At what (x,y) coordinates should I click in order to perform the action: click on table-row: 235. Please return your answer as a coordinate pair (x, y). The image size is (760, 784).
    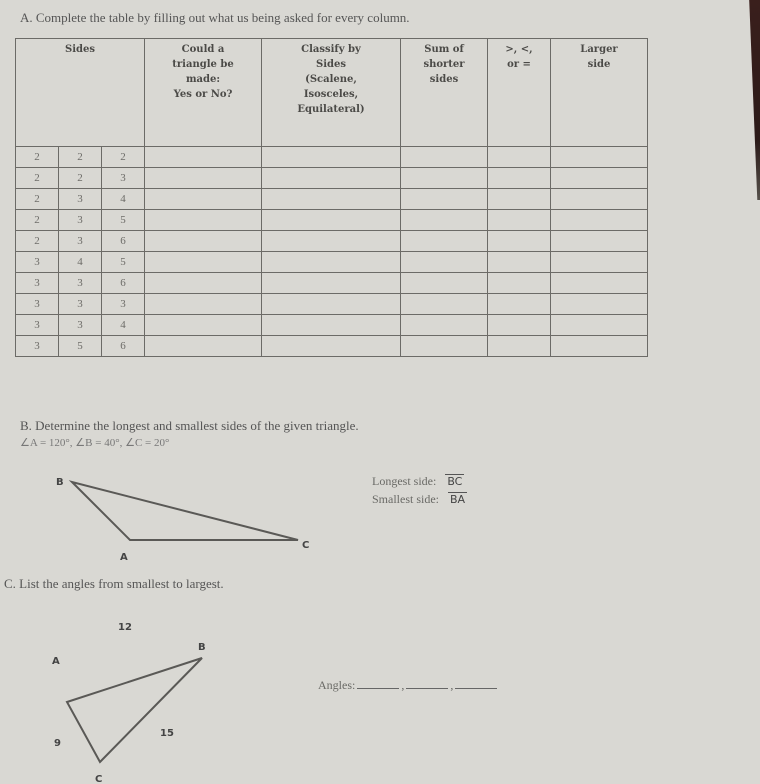
    Looking at the image, I should click on (331, 220).